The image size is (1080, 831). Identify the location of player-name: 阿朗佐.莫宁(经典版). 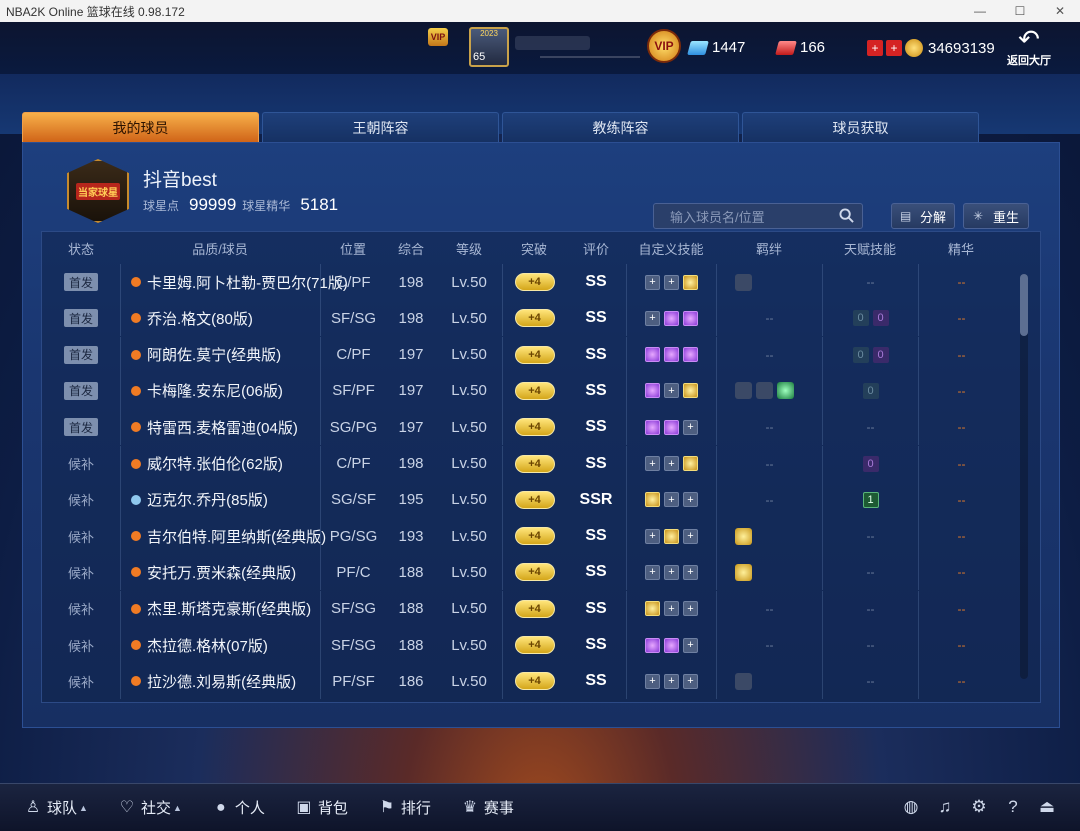
(214, 354).